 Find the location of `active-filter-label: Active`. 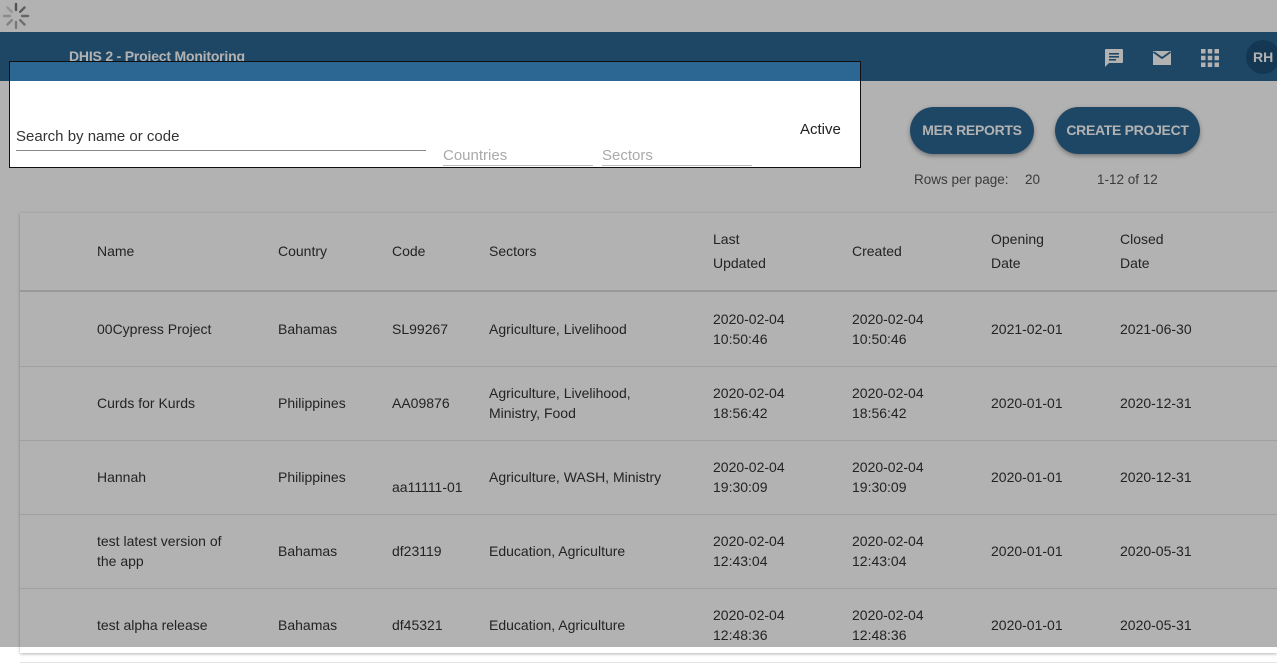

active-filter-label: Active is located at coordinates (820, 129).